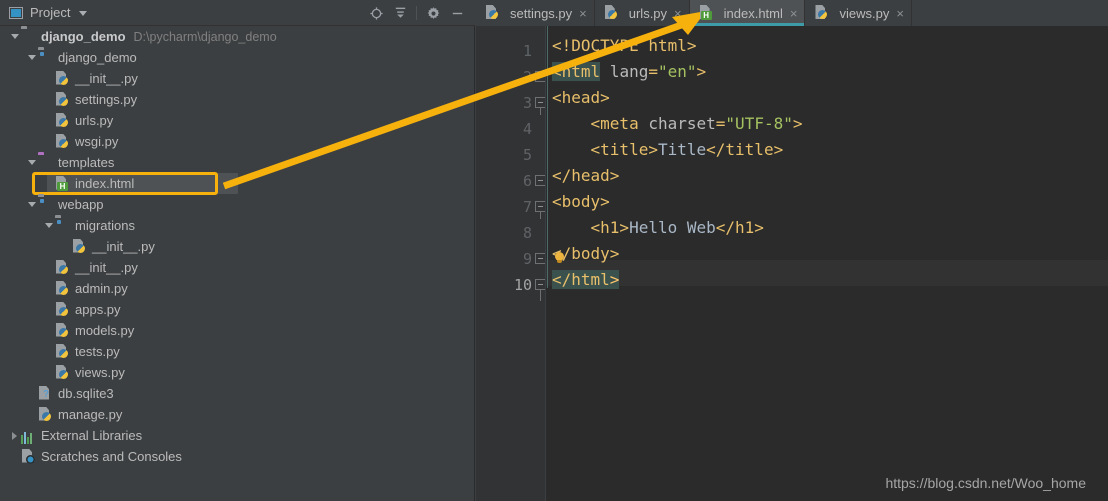  I want to click on tree-row: wsgi.py, so click(237, 141).